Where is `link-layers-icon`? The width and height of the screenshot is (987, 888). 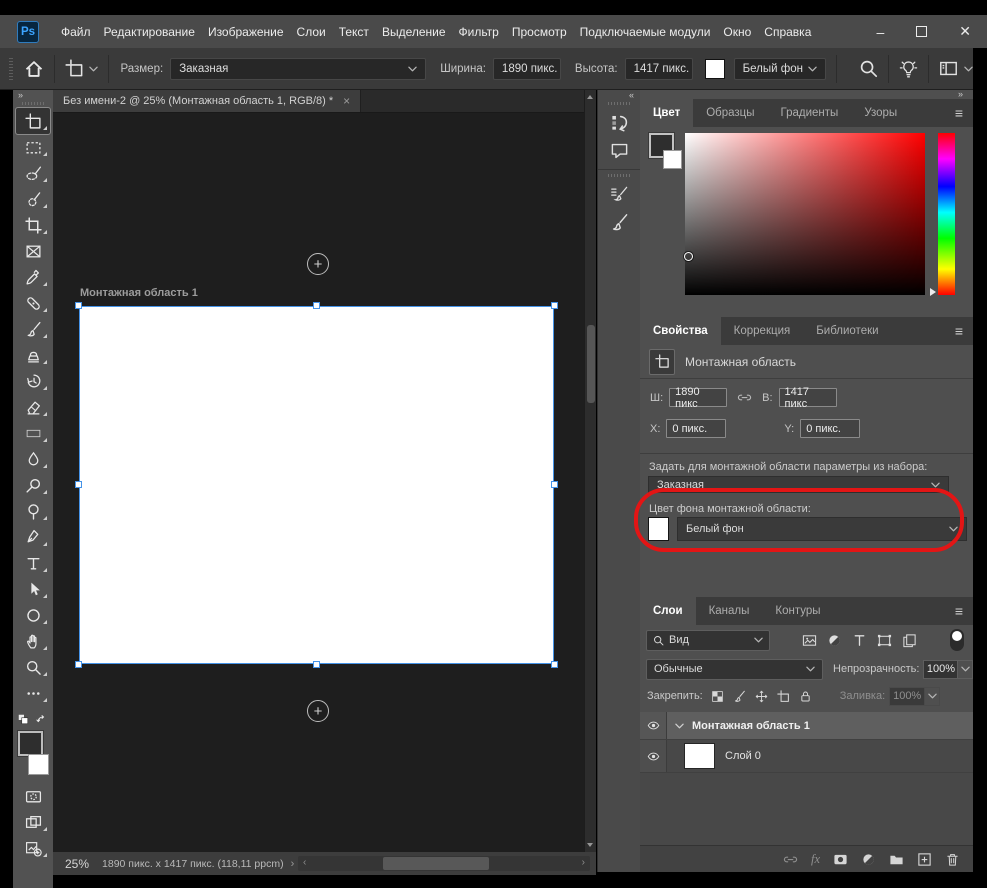
link-layers-icon is located at coordinates (790, 859).